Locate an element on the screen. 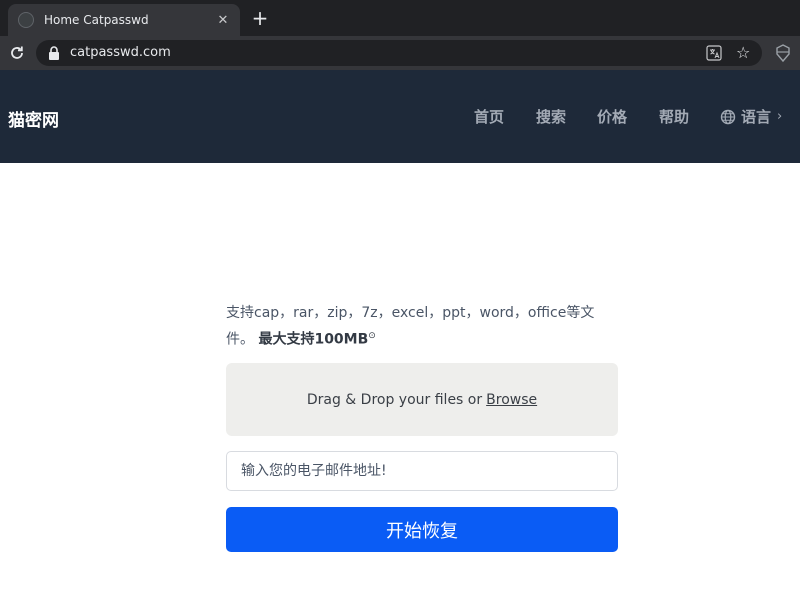 This screenshot has width=800, height=615. info-icon: ⊙ is located at coordinates (372, 336).